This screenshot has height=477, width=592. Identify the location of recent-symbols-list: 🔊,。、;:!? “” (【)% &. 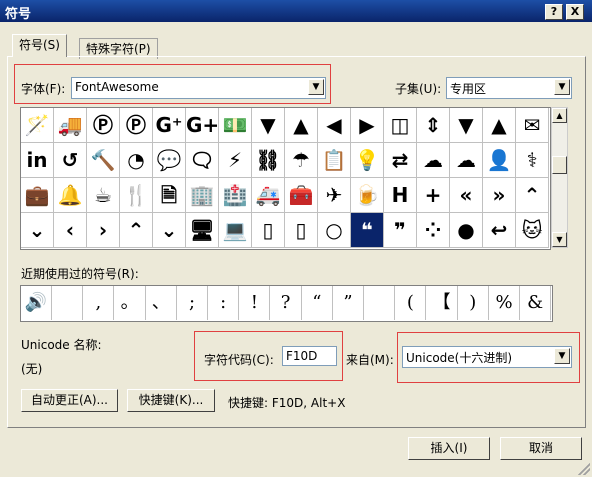
(286, 303).